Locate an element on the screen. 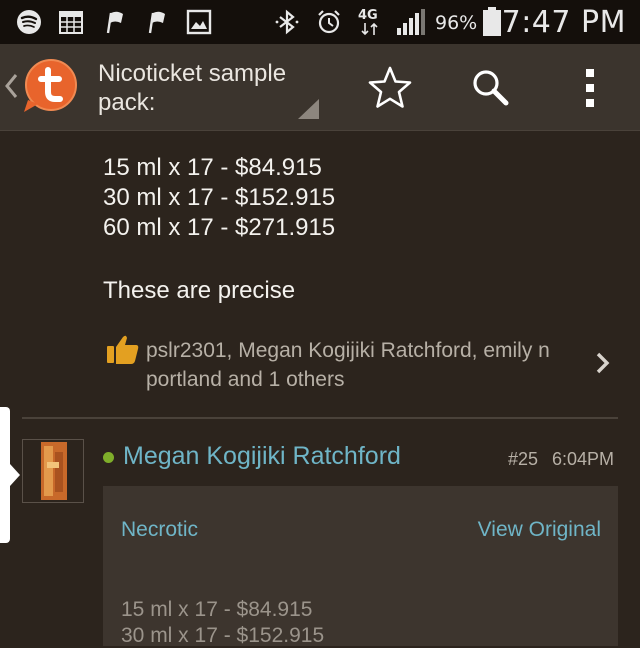 The width and height of the screenshot is (640, 648). search-icon is located at coordinates (490, 88).